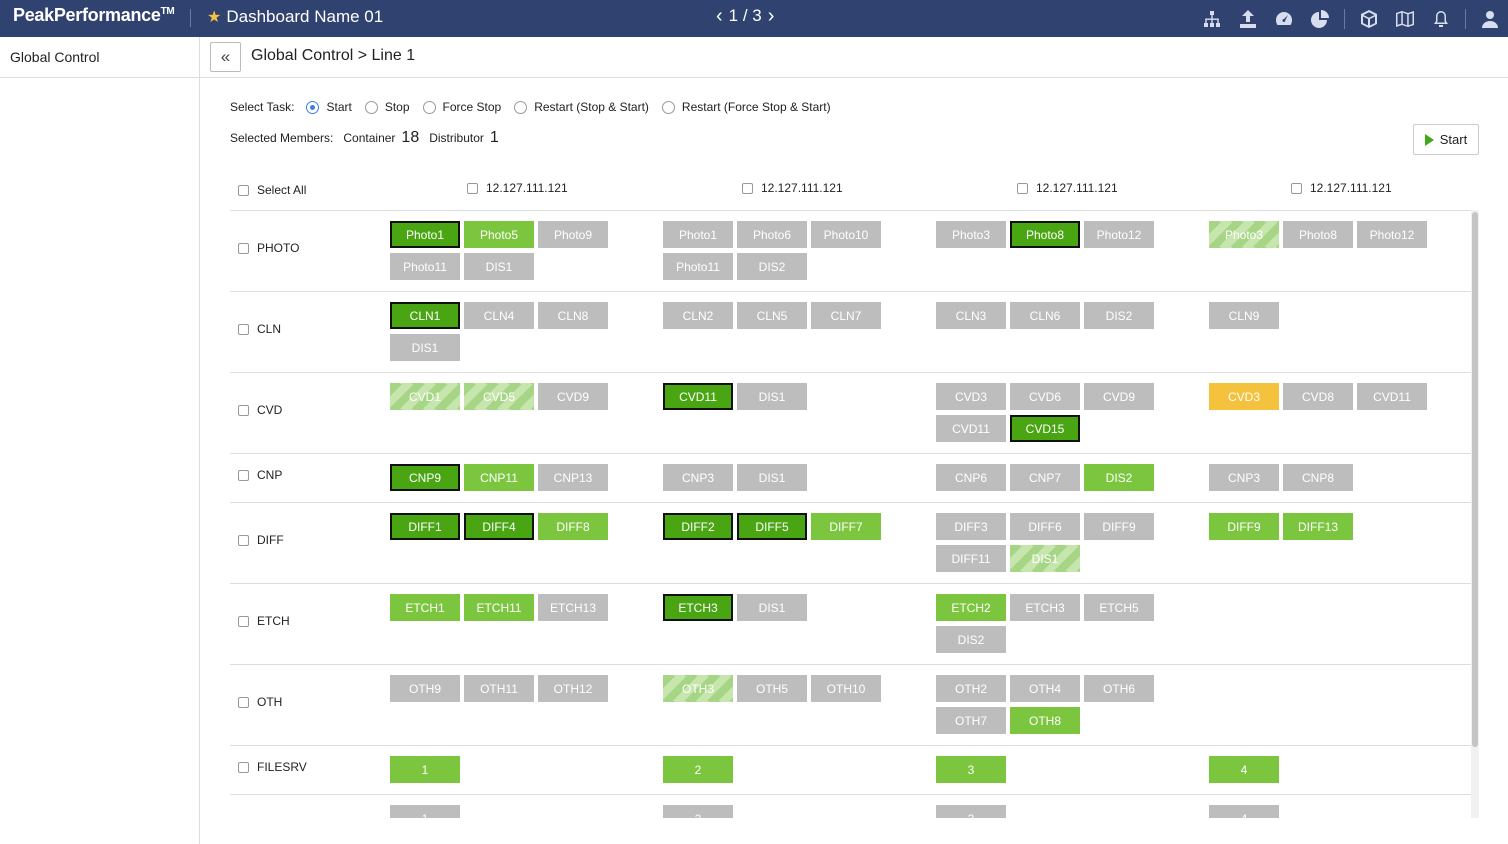  Describe the element at coordinates (499, 315) in the screenshot. I see `member-chip: CLN4` at that location.